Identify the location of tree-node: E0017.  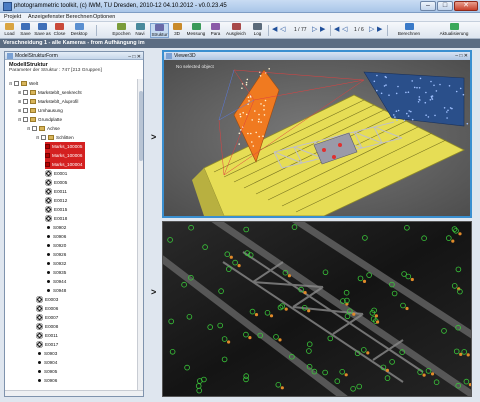
(47, 344).